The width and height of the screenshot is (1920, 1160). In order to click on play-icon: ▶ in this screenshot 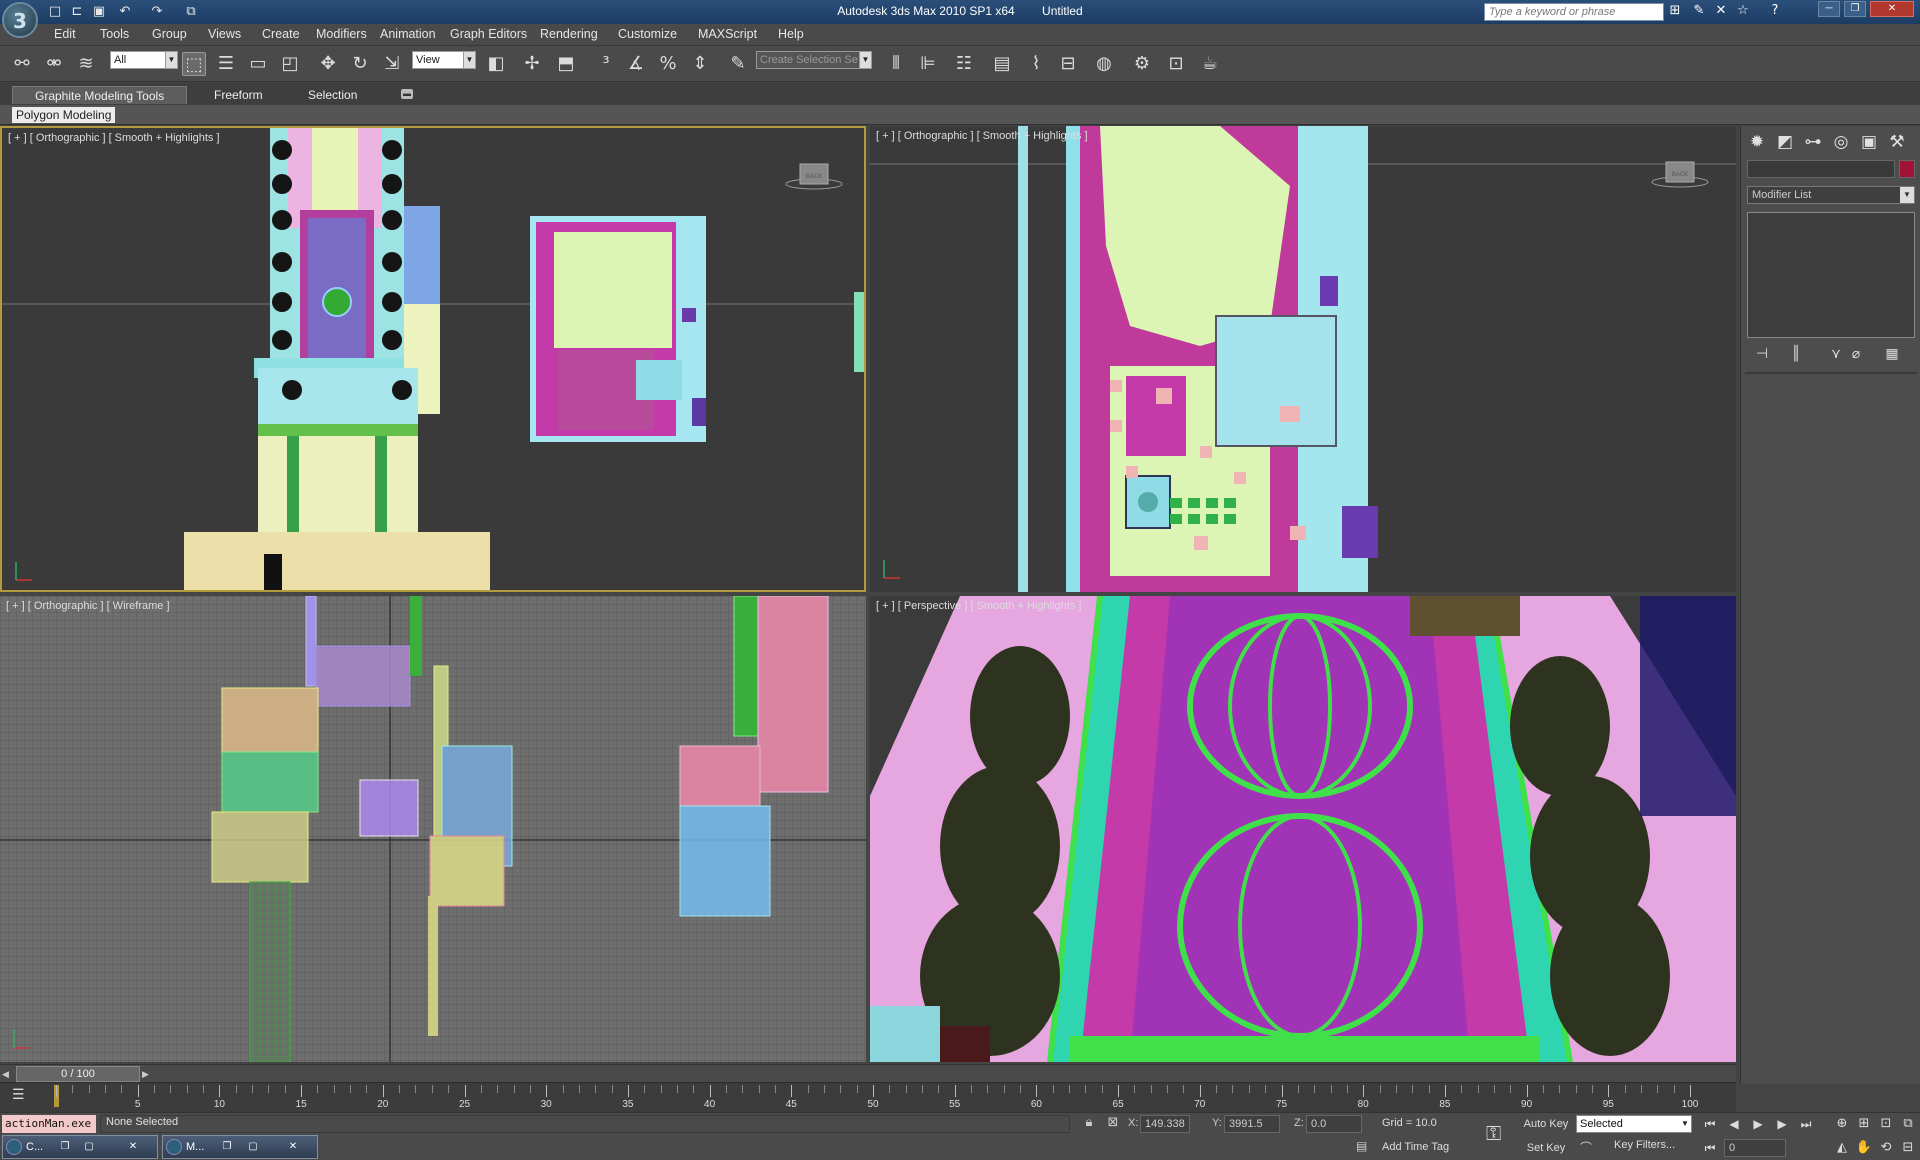, I will do `click(1758, 1124)`.